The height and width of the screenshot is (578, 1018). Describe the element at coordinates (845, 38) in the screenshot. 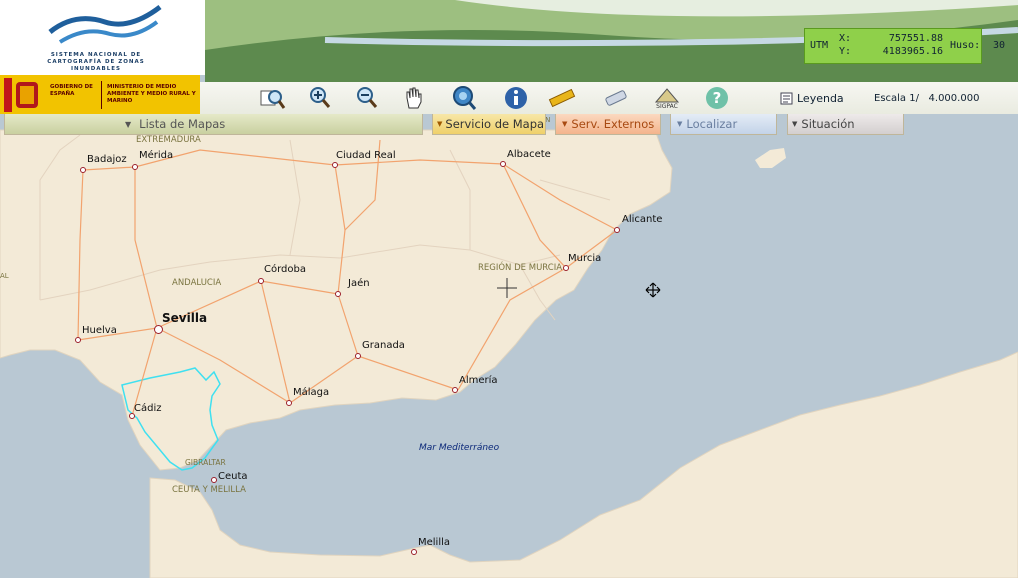

I see `utm-x-label: X:` at that location.